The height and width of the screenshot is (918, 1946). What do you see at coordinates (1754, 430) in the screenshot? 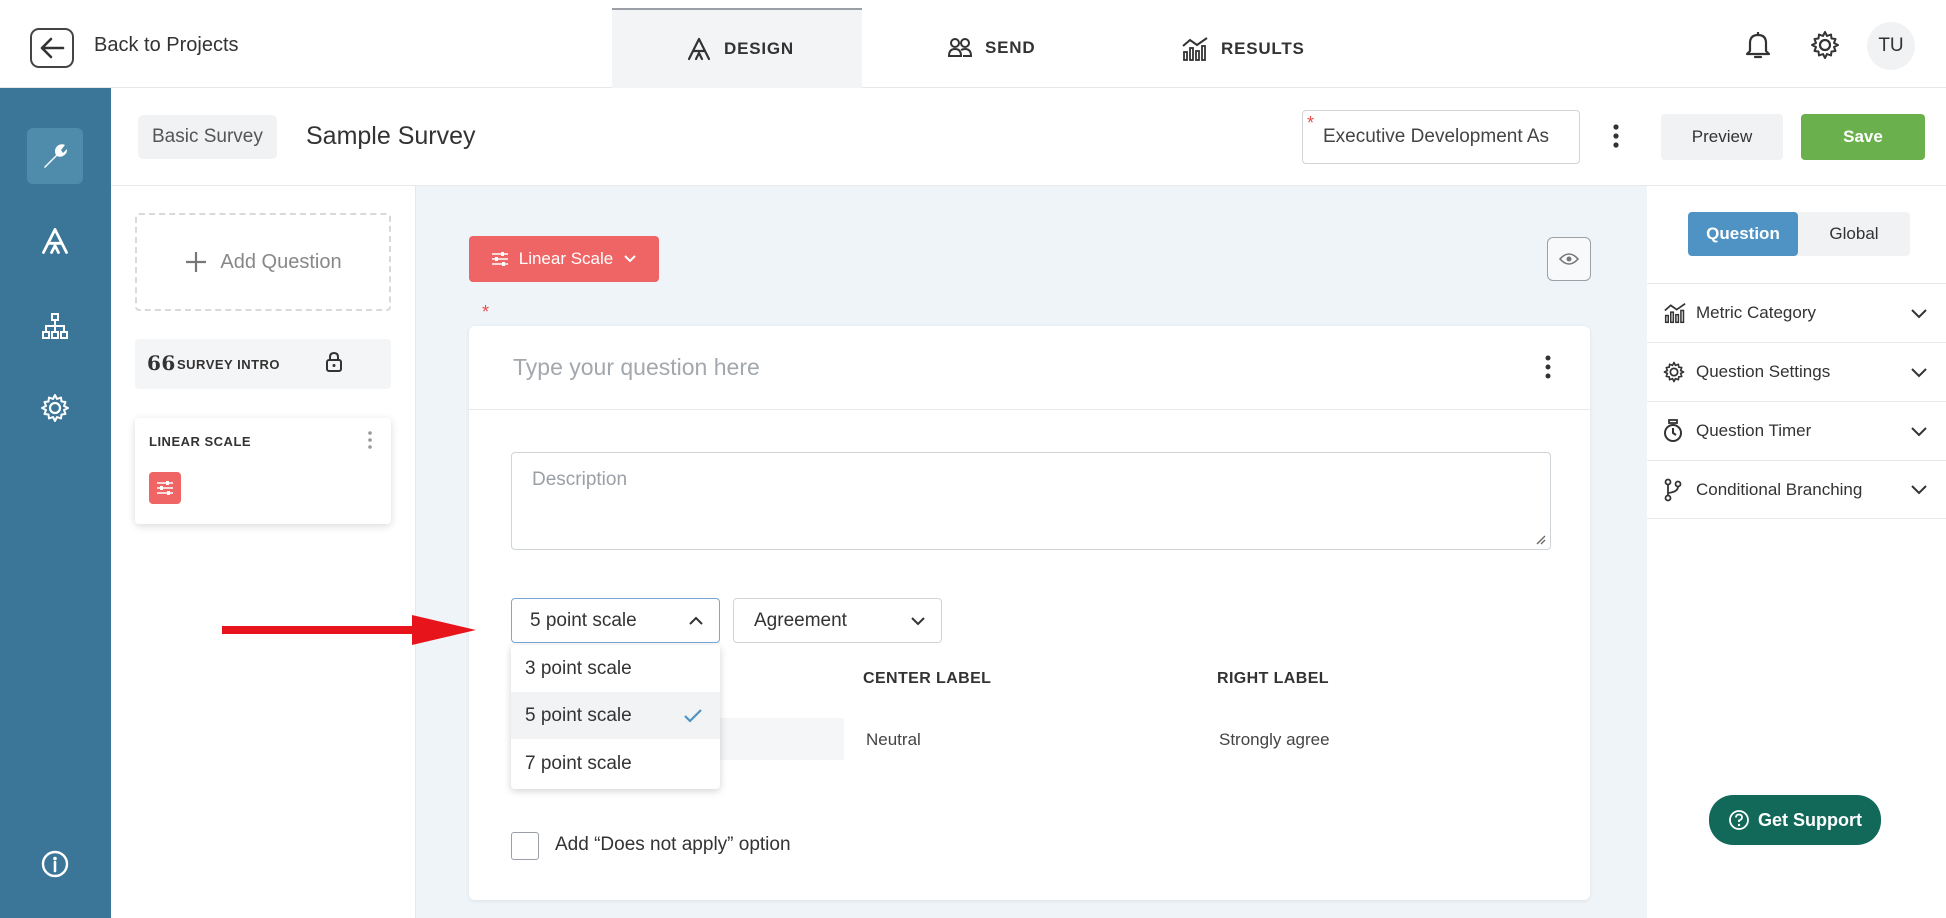
I see `section-label: Question Timer` at bounding box center [1754, 430].